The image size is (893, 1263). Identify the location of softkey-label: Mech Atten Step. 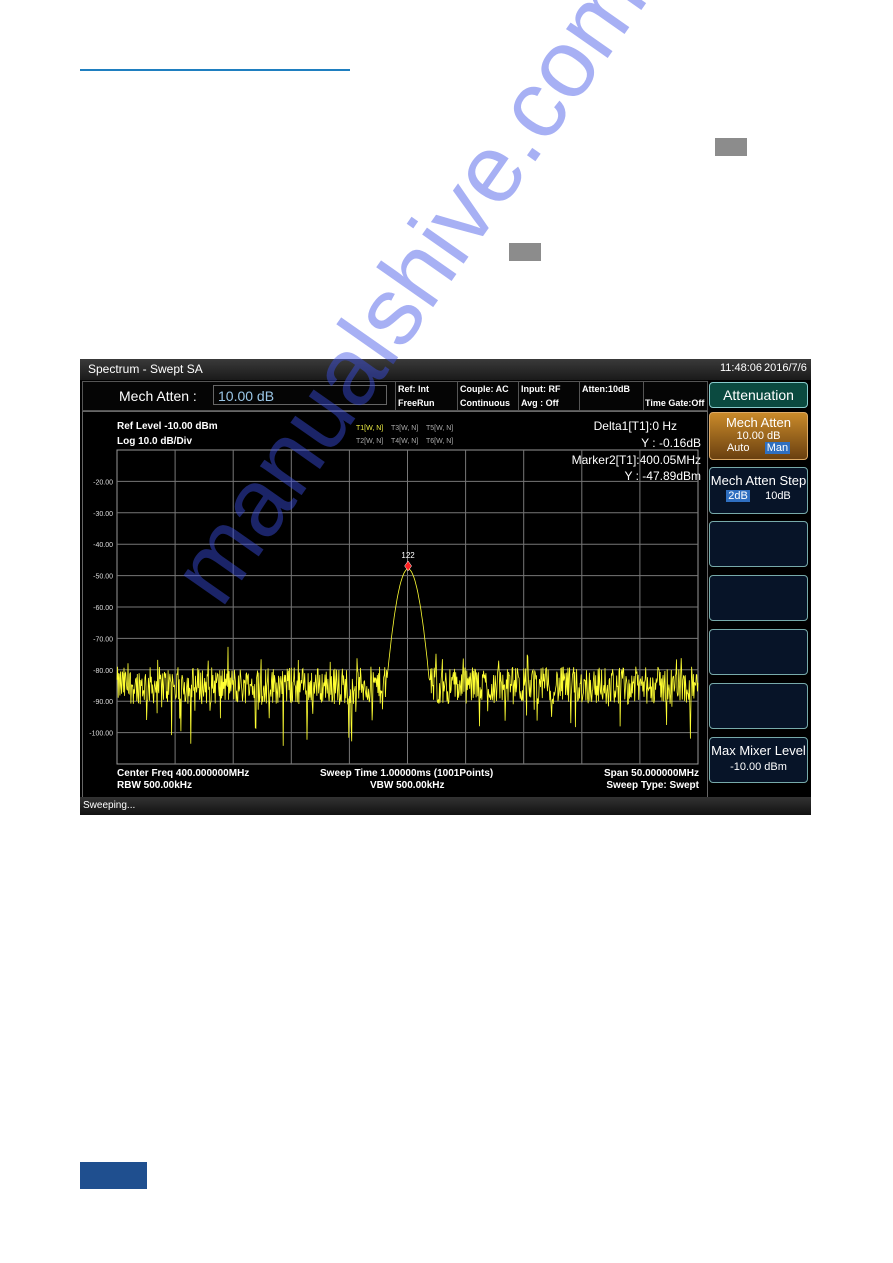
(758, 480).